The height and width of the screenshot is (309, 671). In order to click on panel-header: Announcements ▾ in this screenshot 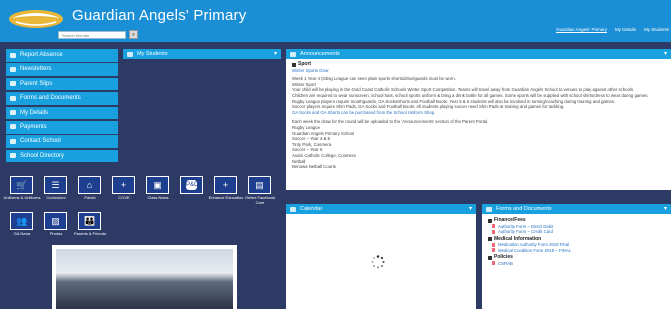, I will do `click(478, 54)`.